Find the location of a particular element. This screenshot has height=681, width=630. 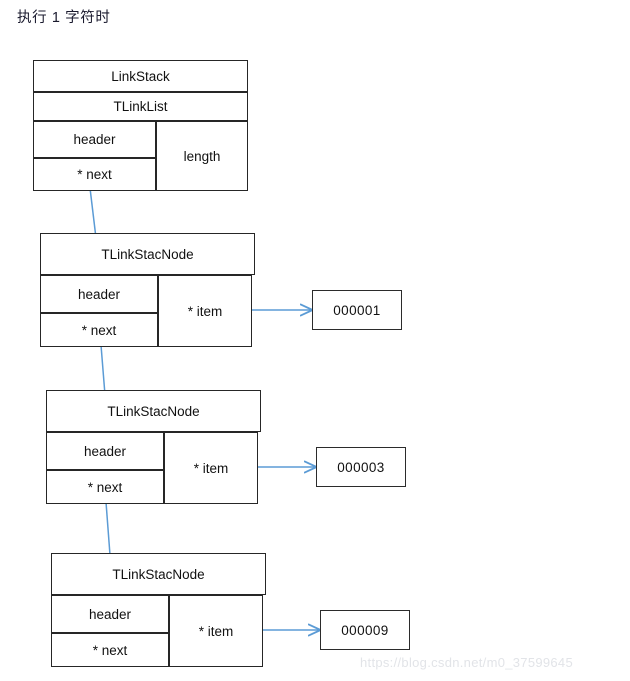

node-2-title: TLinkStacNode is located at coordinates (153, 411).